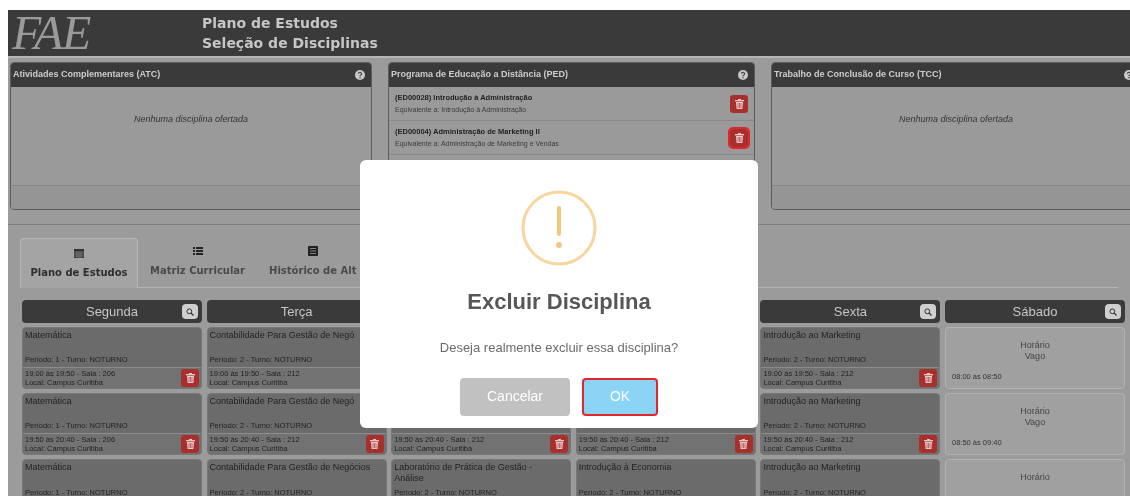 Image resolution: width=1130 pixels, height=496 pixels. Describe the element at coordinates (515, 396) in the screenshot. I see `cancel-button: Cancelar` at that location.